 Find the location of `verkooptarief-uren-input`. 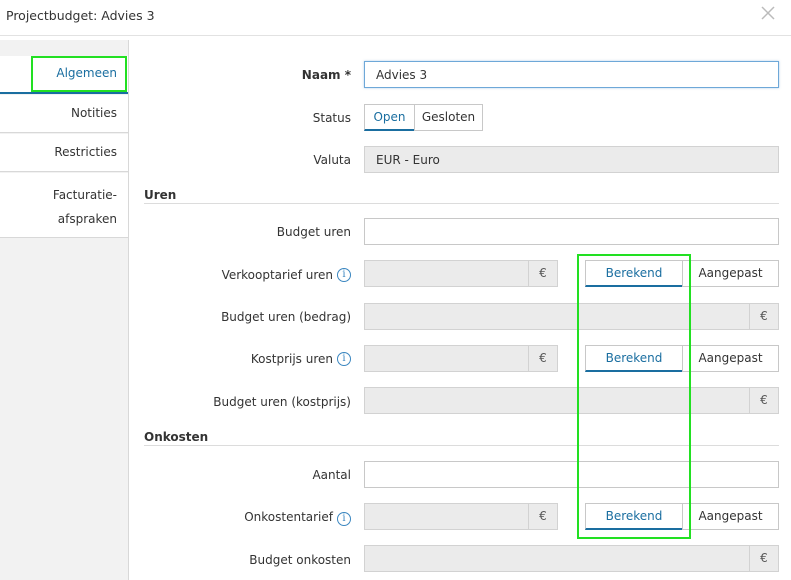

verkooptarief-uren-input is located at coordinates (446, 273).